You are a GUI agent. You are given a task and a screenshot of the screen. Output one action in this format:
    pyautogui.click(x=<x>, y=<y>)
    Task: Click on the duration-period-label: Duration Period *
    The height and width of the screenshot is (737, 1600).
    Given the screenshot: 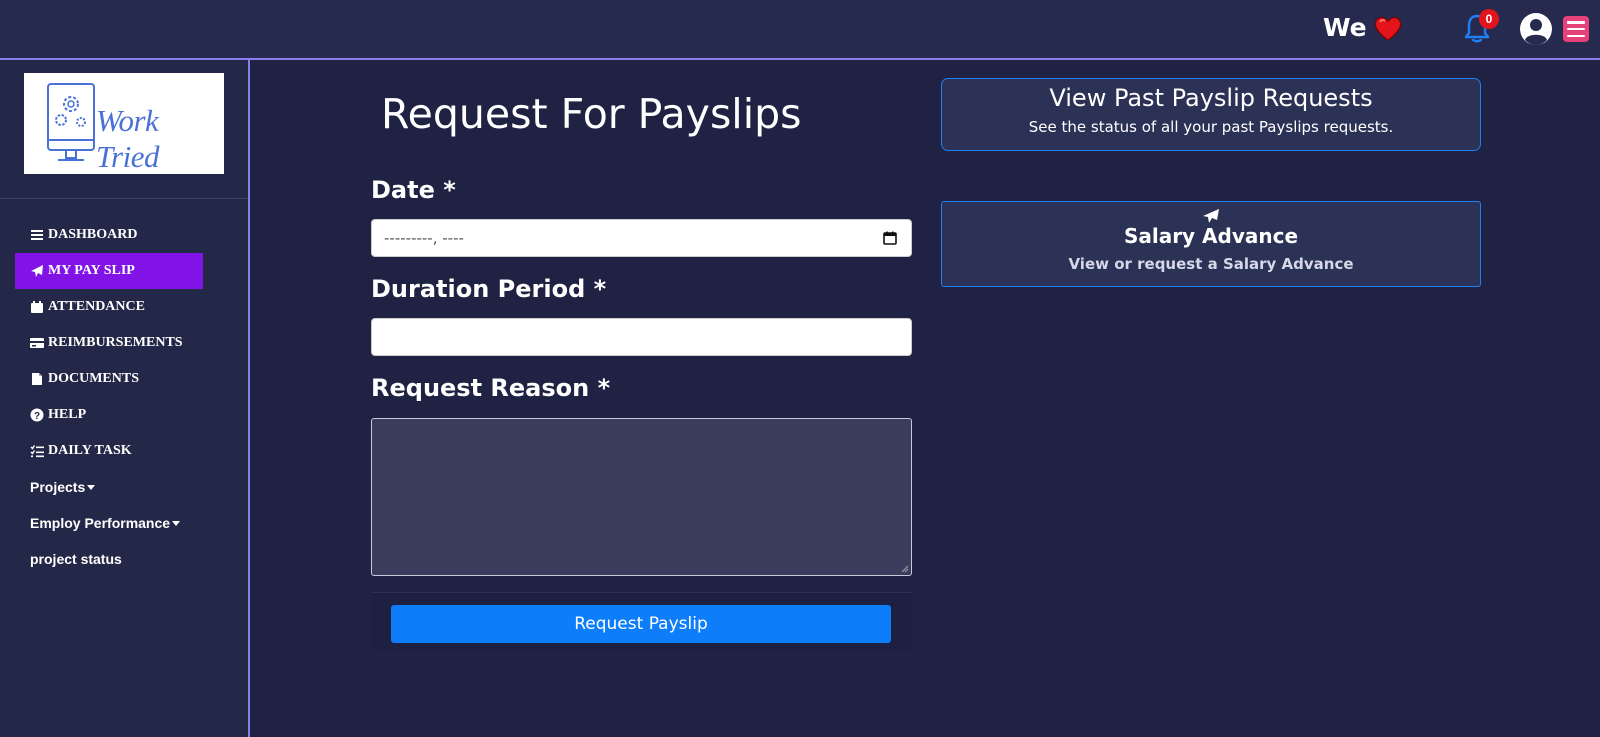 What is the action you would take?
    pyautogui.click(x=489, y=289)
    